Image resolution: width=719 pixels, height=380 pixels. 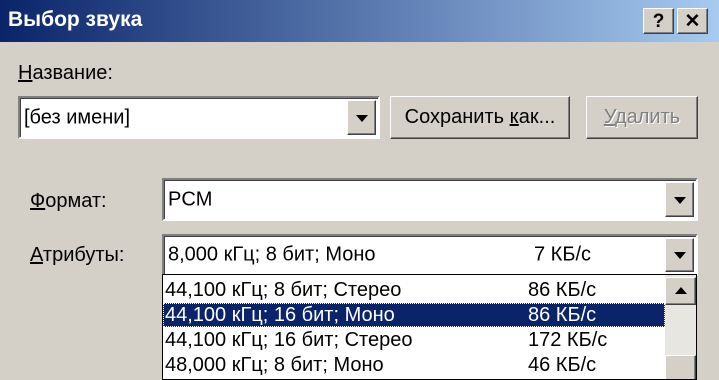 I want to click on help-icon: ?, so click(x=658, y=21).